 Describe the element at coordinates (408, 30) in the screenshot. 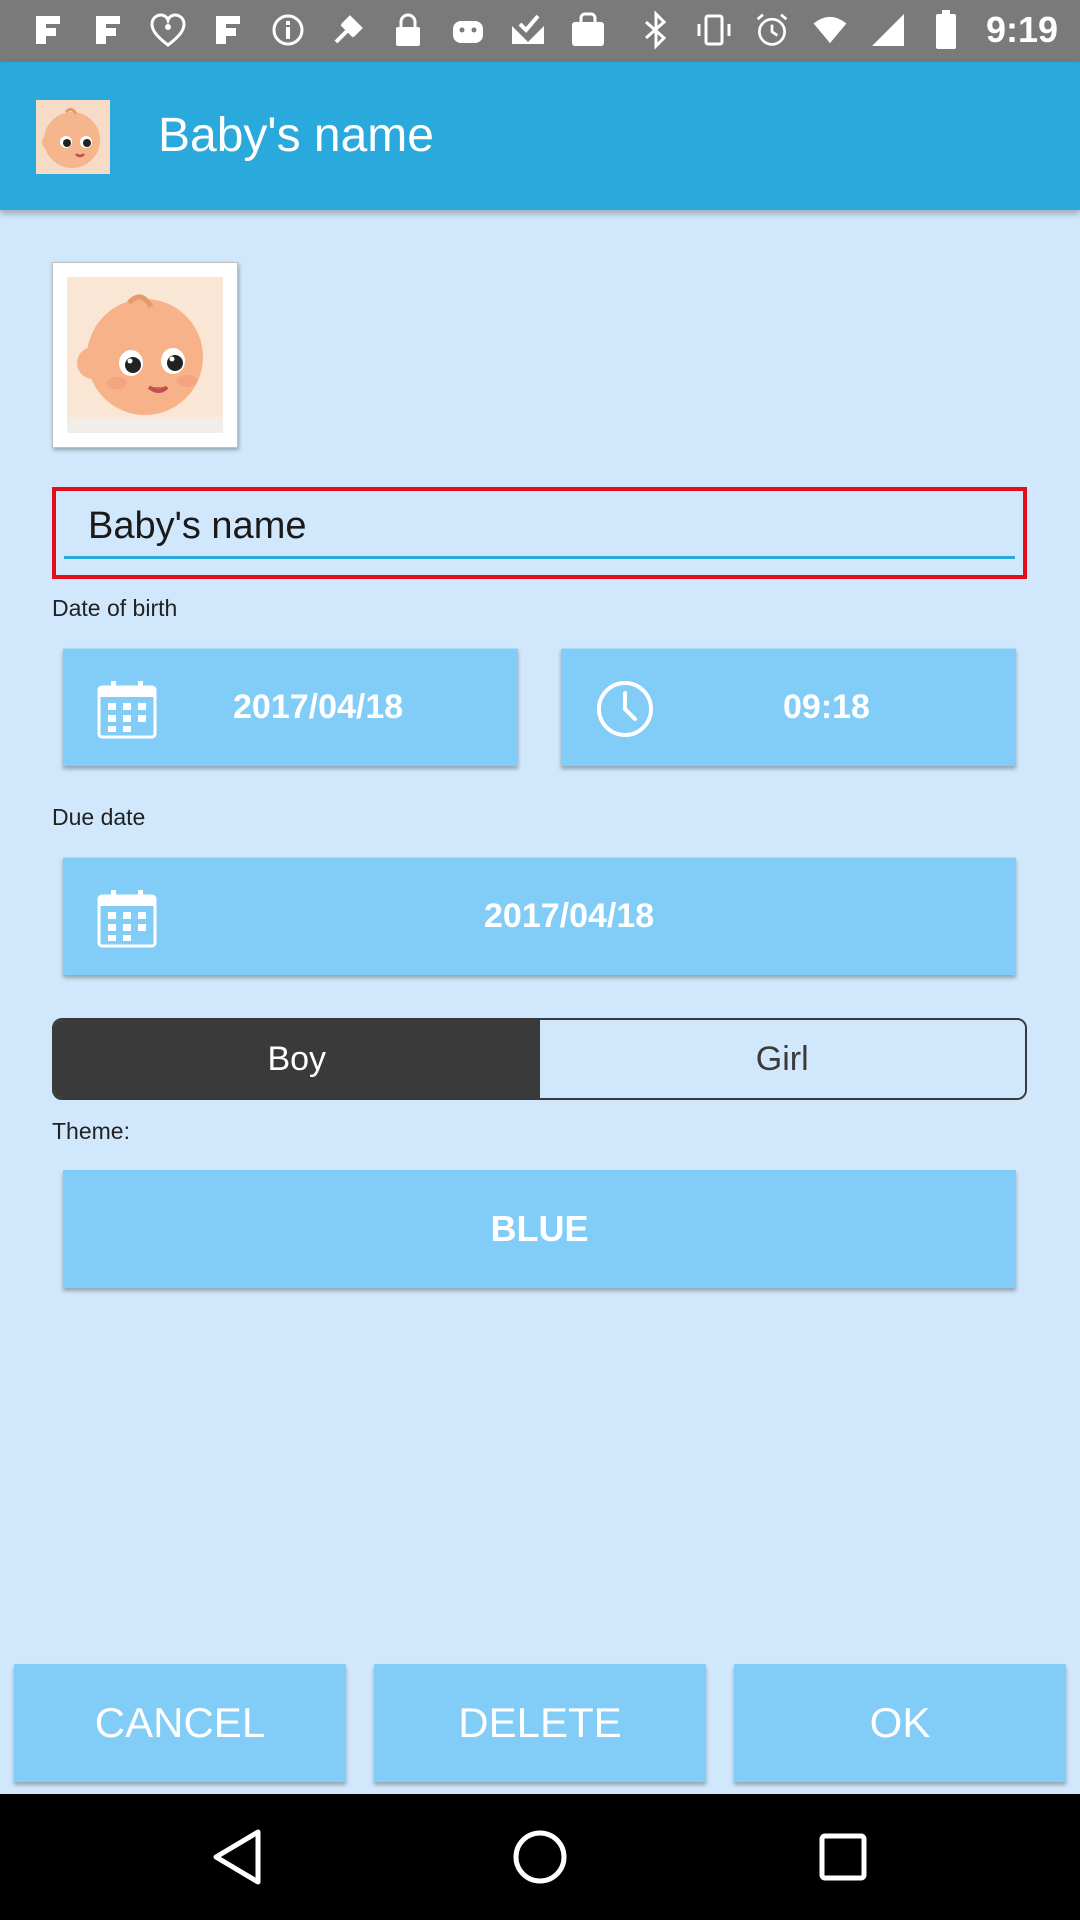

I see `lock-icon` at that location.